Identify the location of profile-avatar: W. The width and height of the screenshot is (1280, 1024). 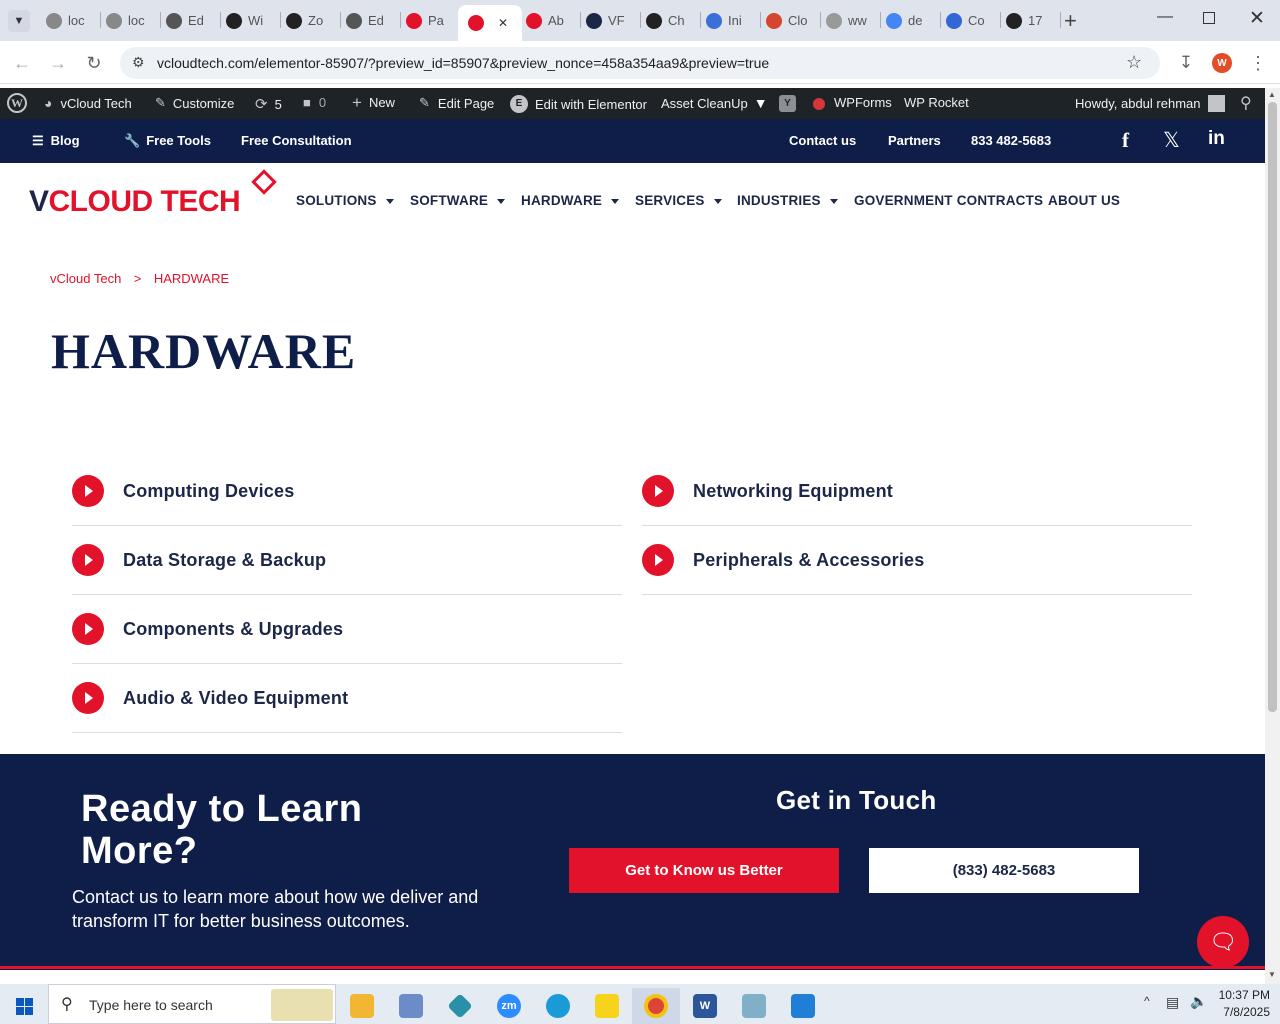
(1222, 63).